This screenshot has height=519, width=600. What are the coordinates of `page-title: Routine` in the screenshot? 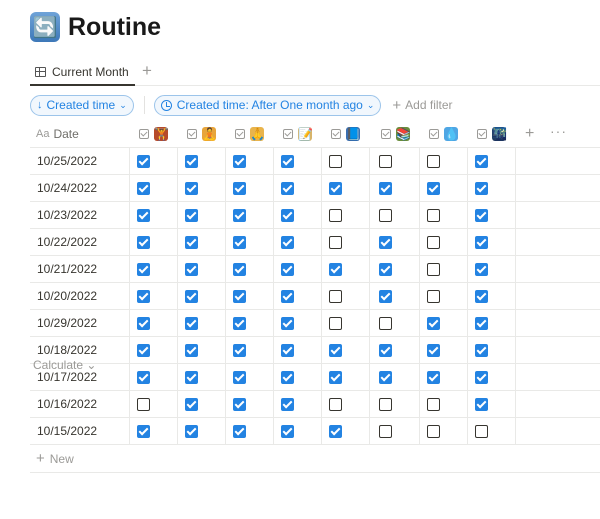 It's located at (114, 27).